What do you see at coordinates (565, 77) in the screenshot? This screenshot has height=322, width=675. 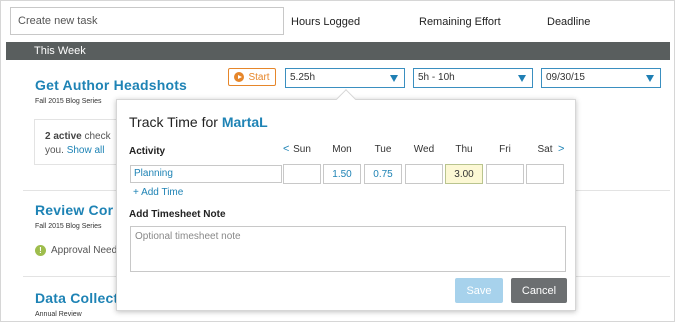 I see `deadline-value: 09/30/15` at bounding box center [565, 77].